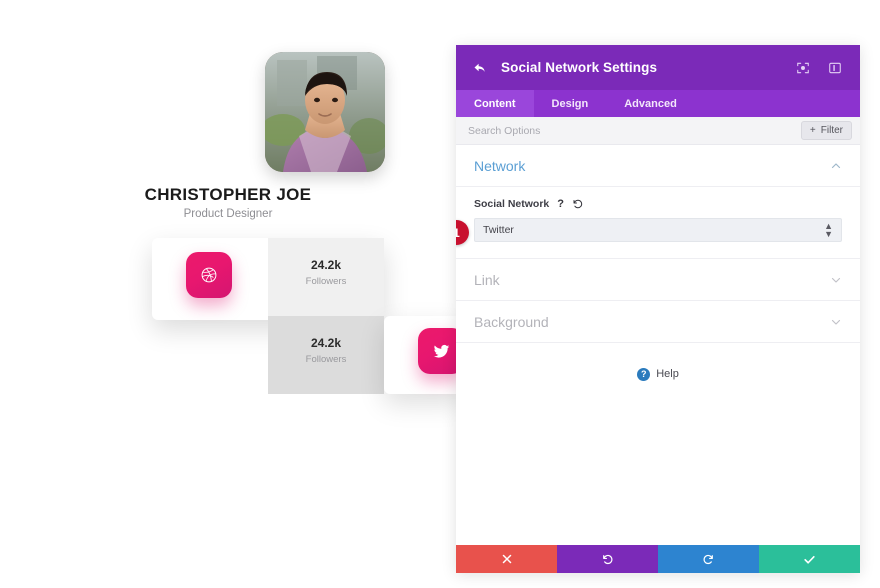 This screenshot has height=588, width=880. I want to click on help-label: Help, so click(667, 374).